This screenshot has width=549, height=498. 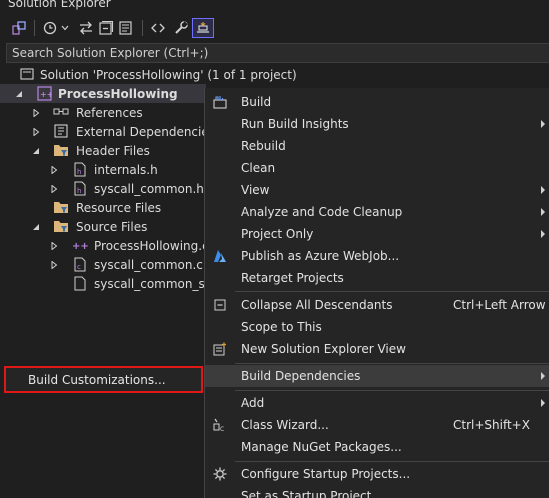 I want to click on new-explorer-view-icon, so click(x=220, y=349).